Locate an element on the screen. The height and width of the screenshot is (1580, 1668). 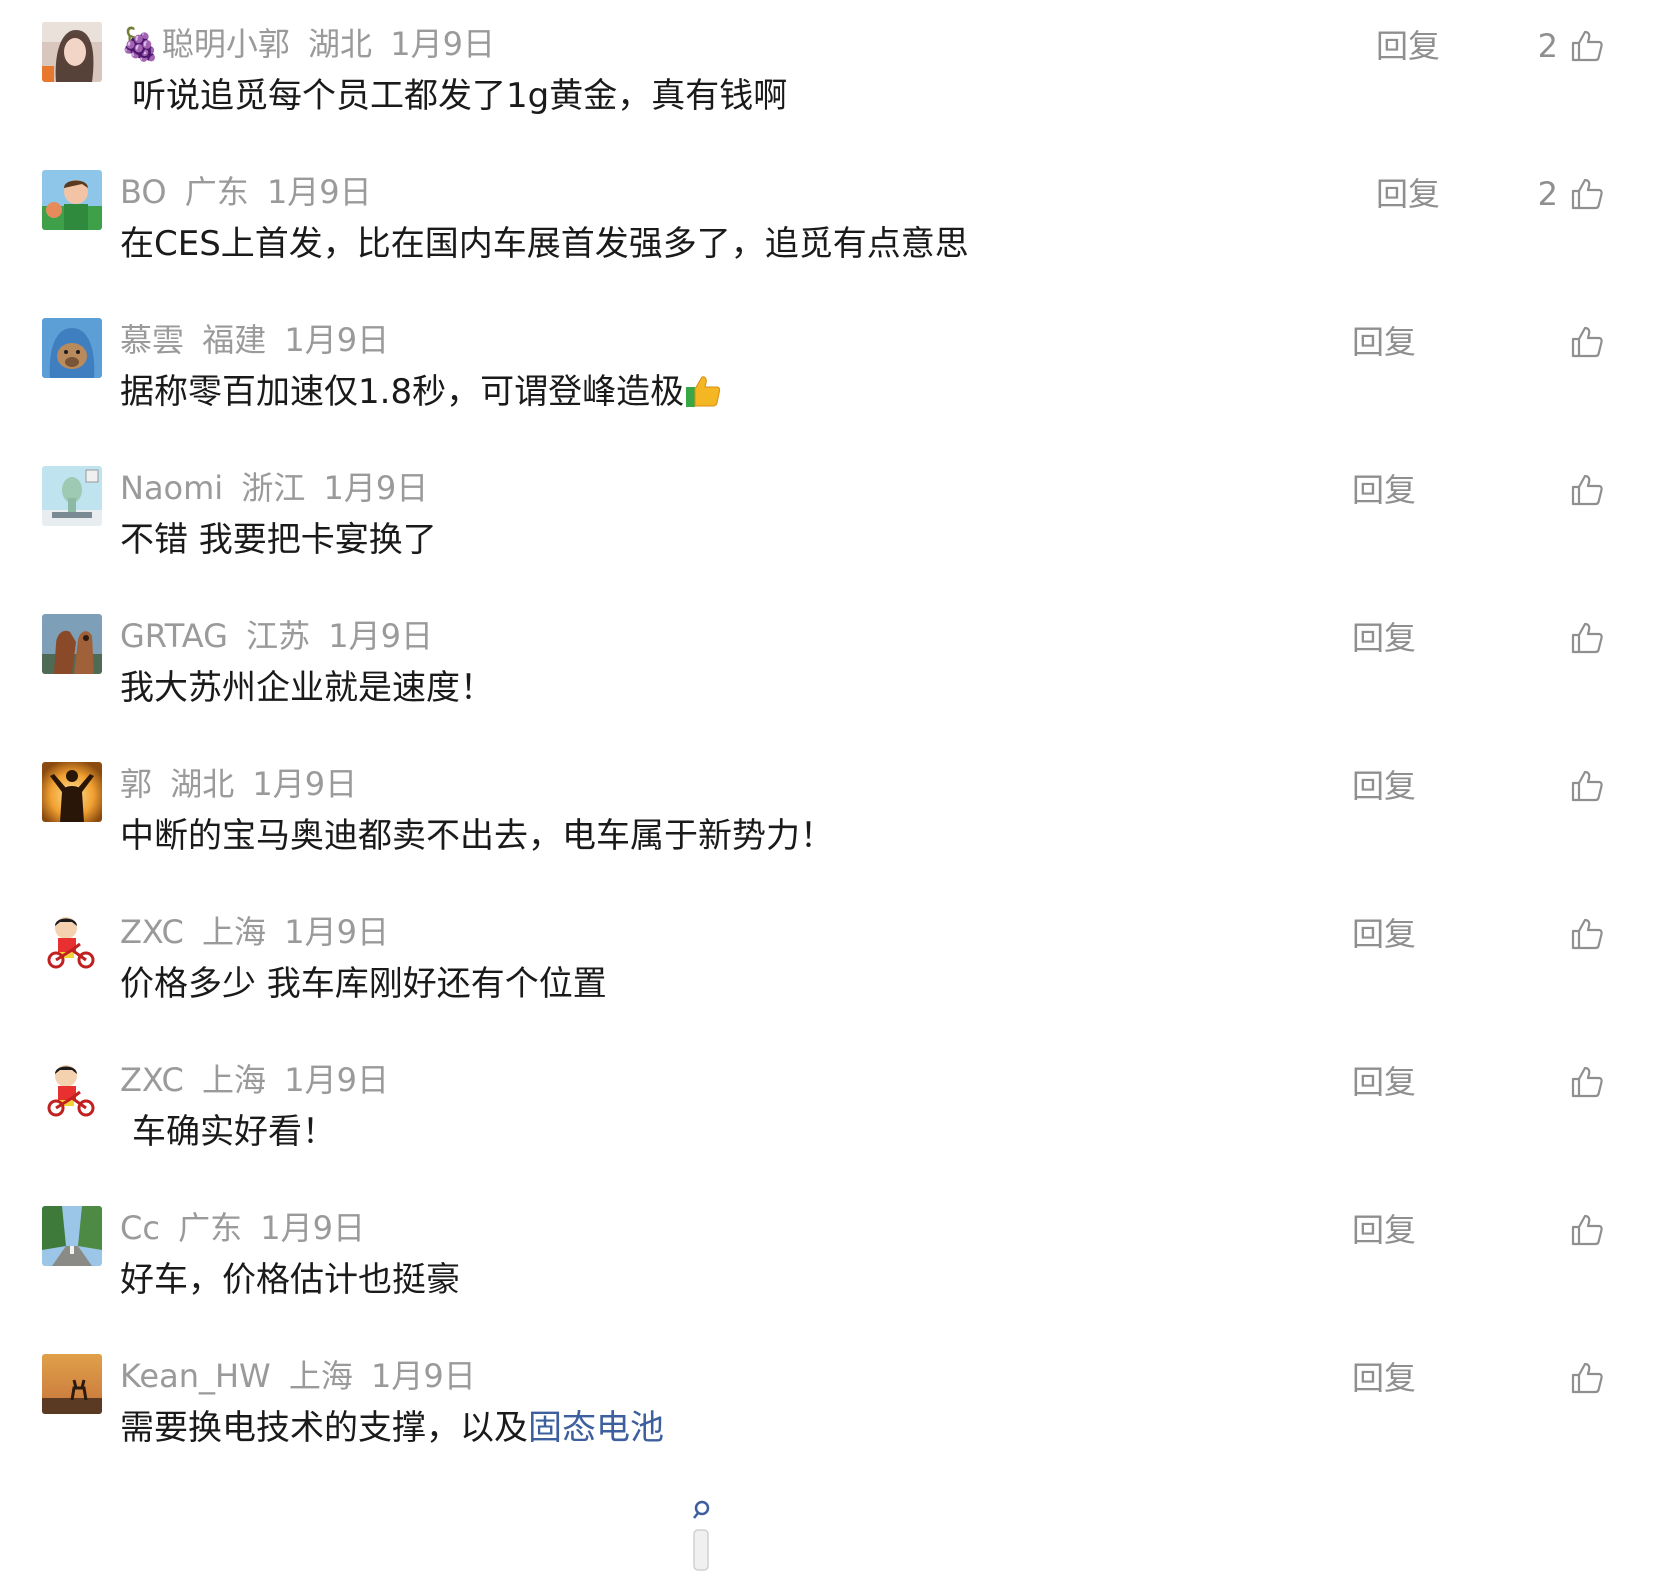
forest-road-avatar-icon is located at coordinates (72, 1236).